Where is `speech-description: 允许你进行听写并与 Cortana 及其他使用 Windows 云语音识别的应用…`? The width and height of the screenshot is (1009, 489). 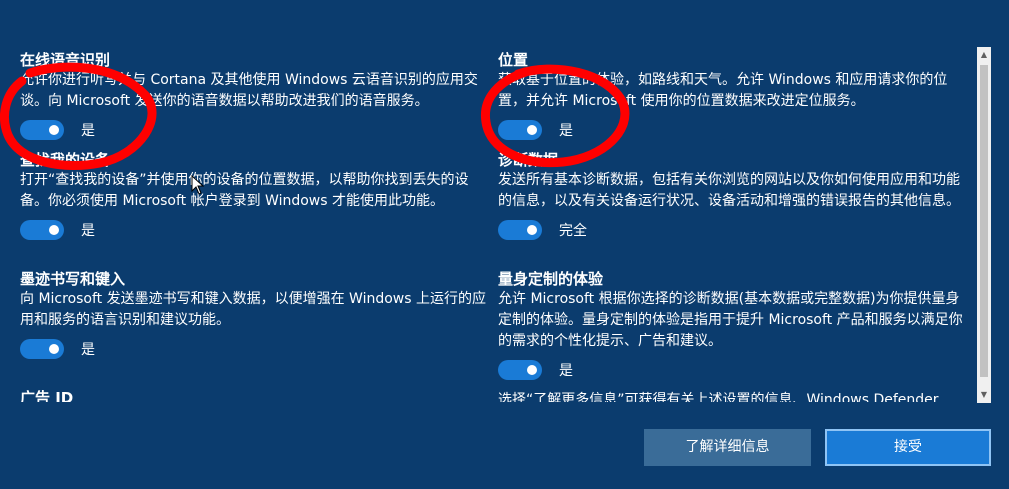 speech-description: 允许你进行听写并与 Cortana 及其他使用 Windows 云语音识别的应用… is located at coordinates (249, 90).